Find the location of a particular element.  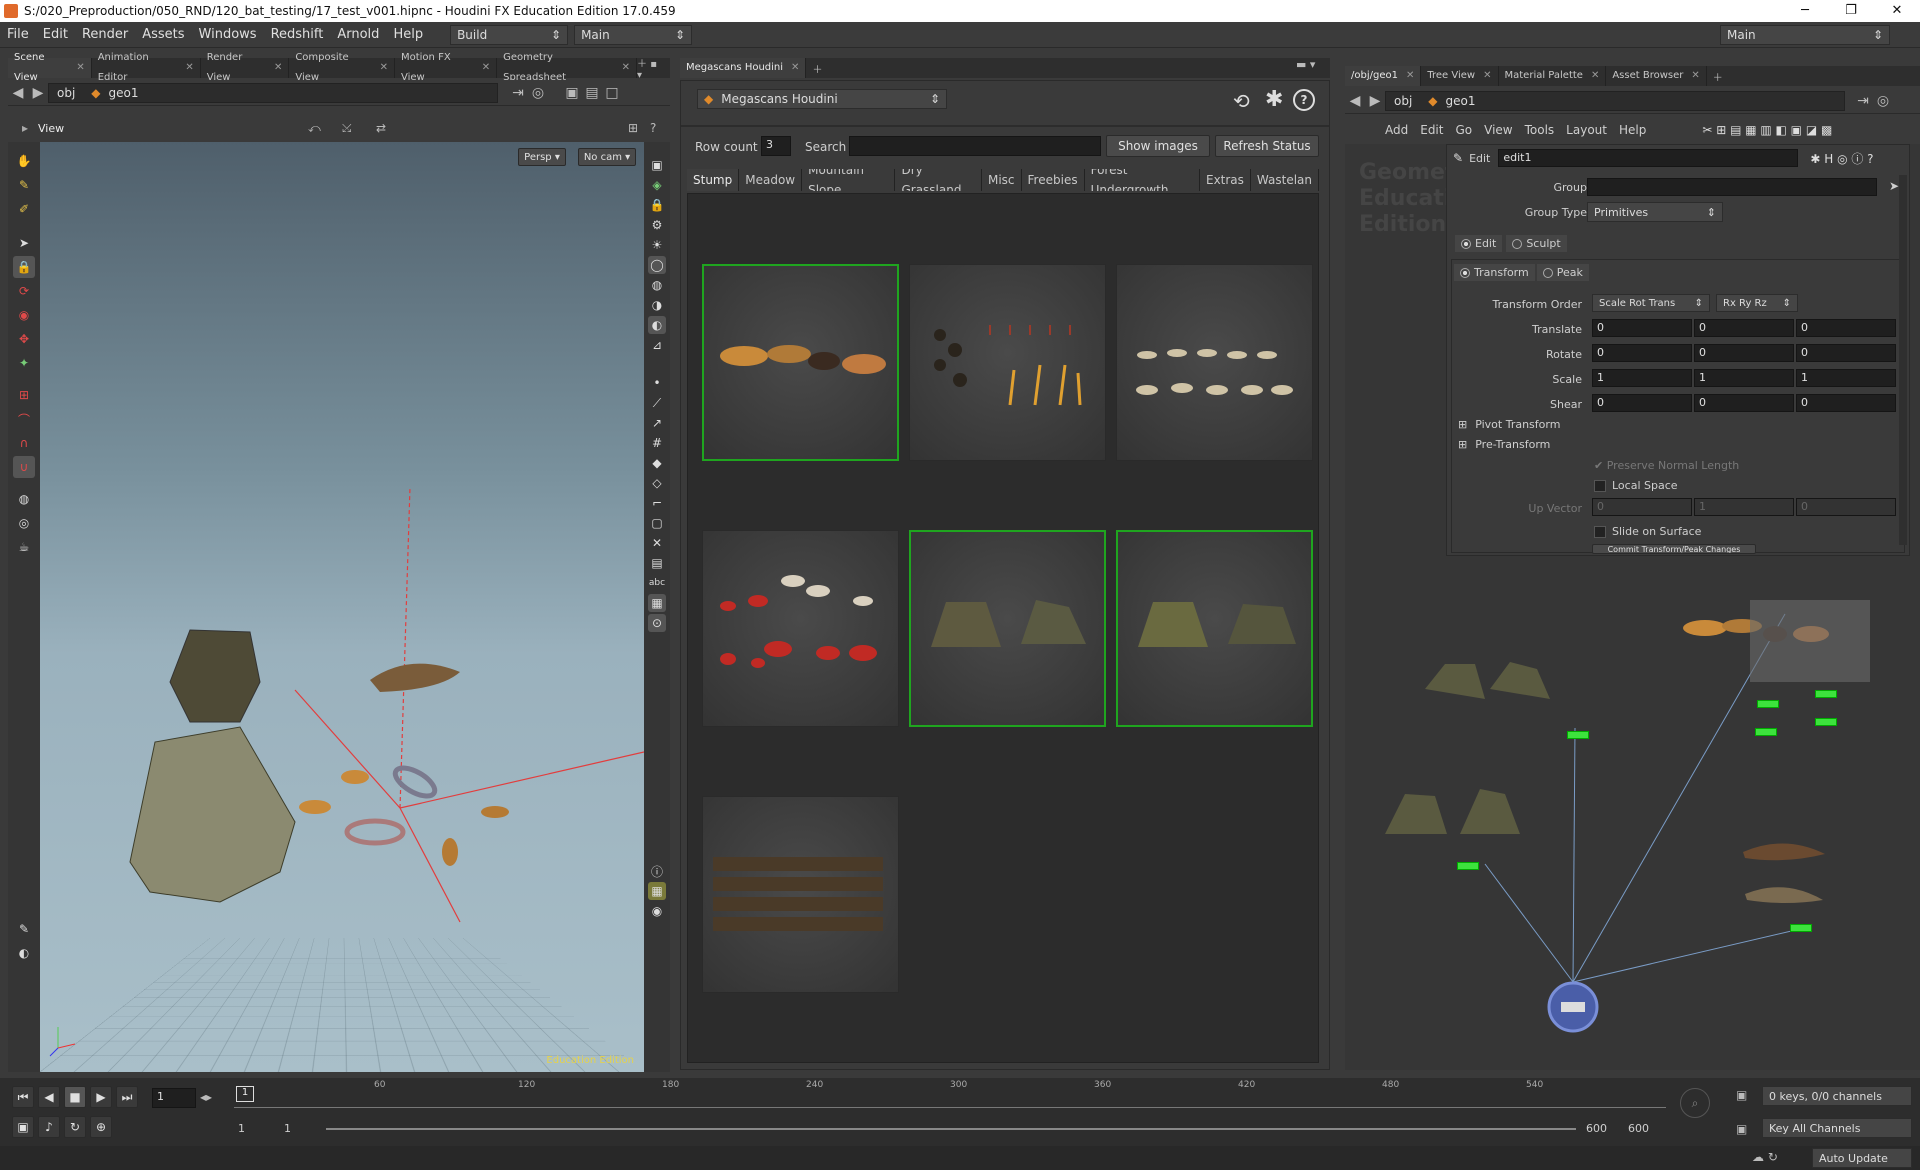

menu-layout: Layout is located at coordinates (1586, 130).